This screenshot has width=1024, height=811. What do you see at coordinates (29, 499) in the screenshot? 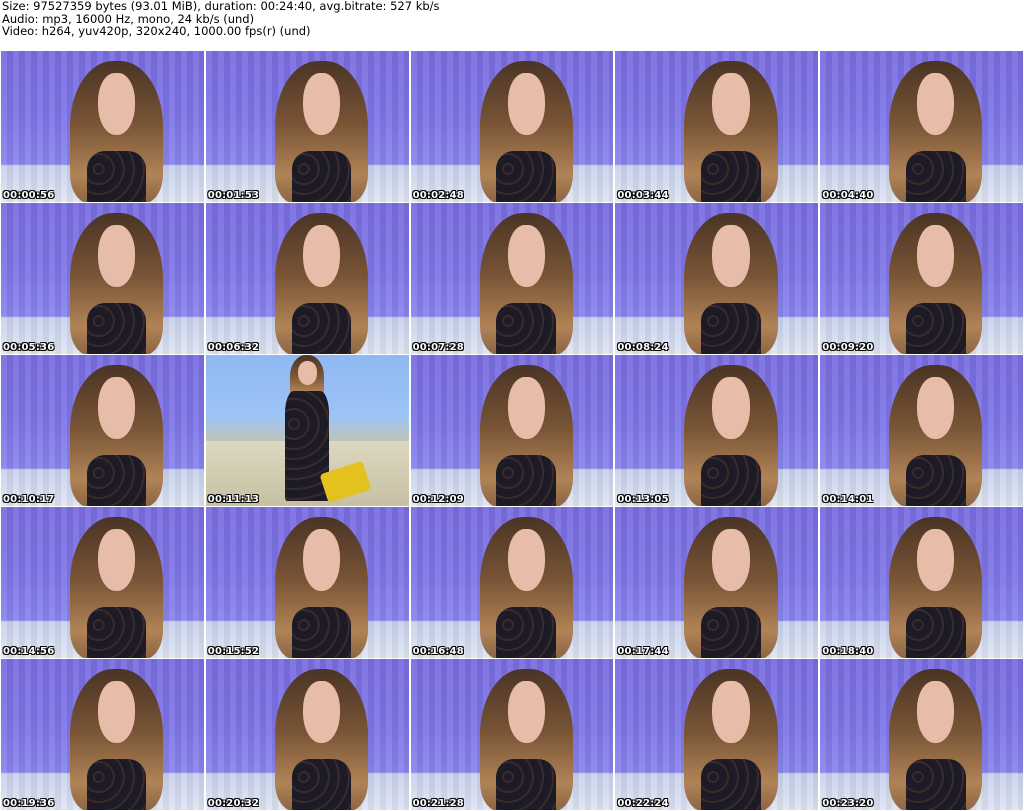
I see `thumbnail-timestamp: 00:10:17` at bounding box center [29, 499].